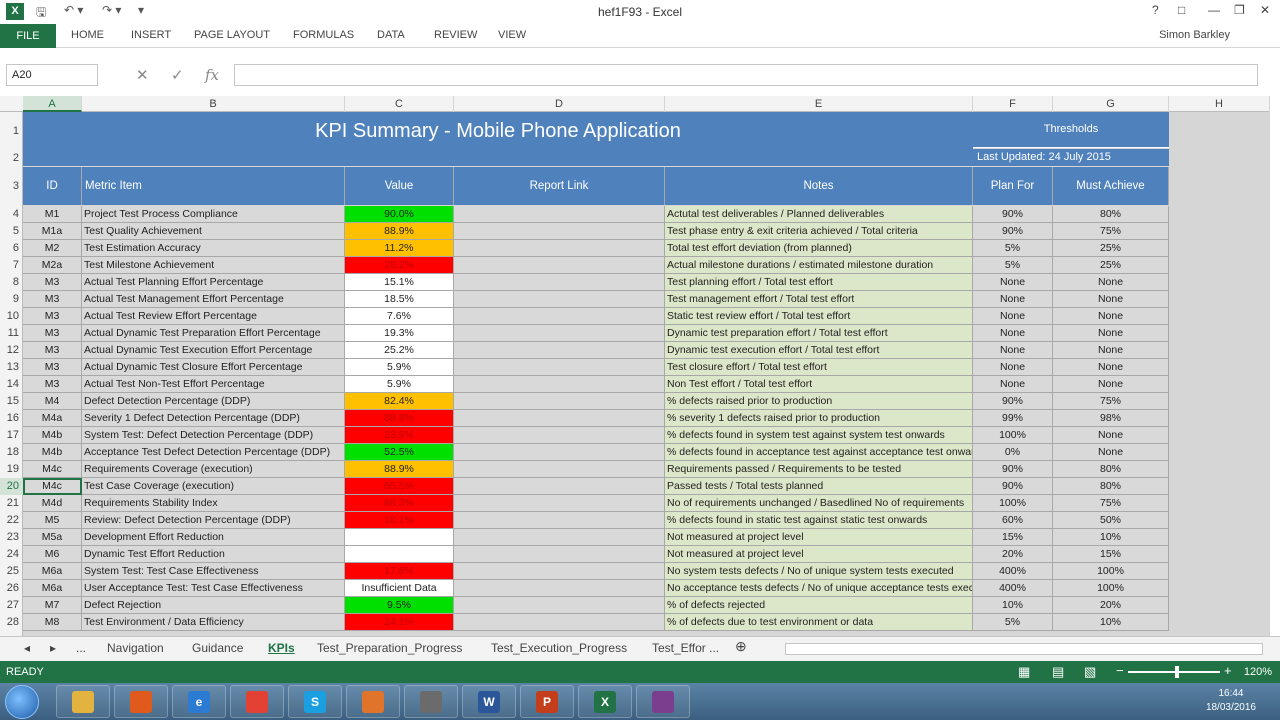 This screenshot has width=1280, height=720. What do you see at coordinates (11, 131) in the screenshot?
I see `row-header: 1` at bounding box center [11, 131].